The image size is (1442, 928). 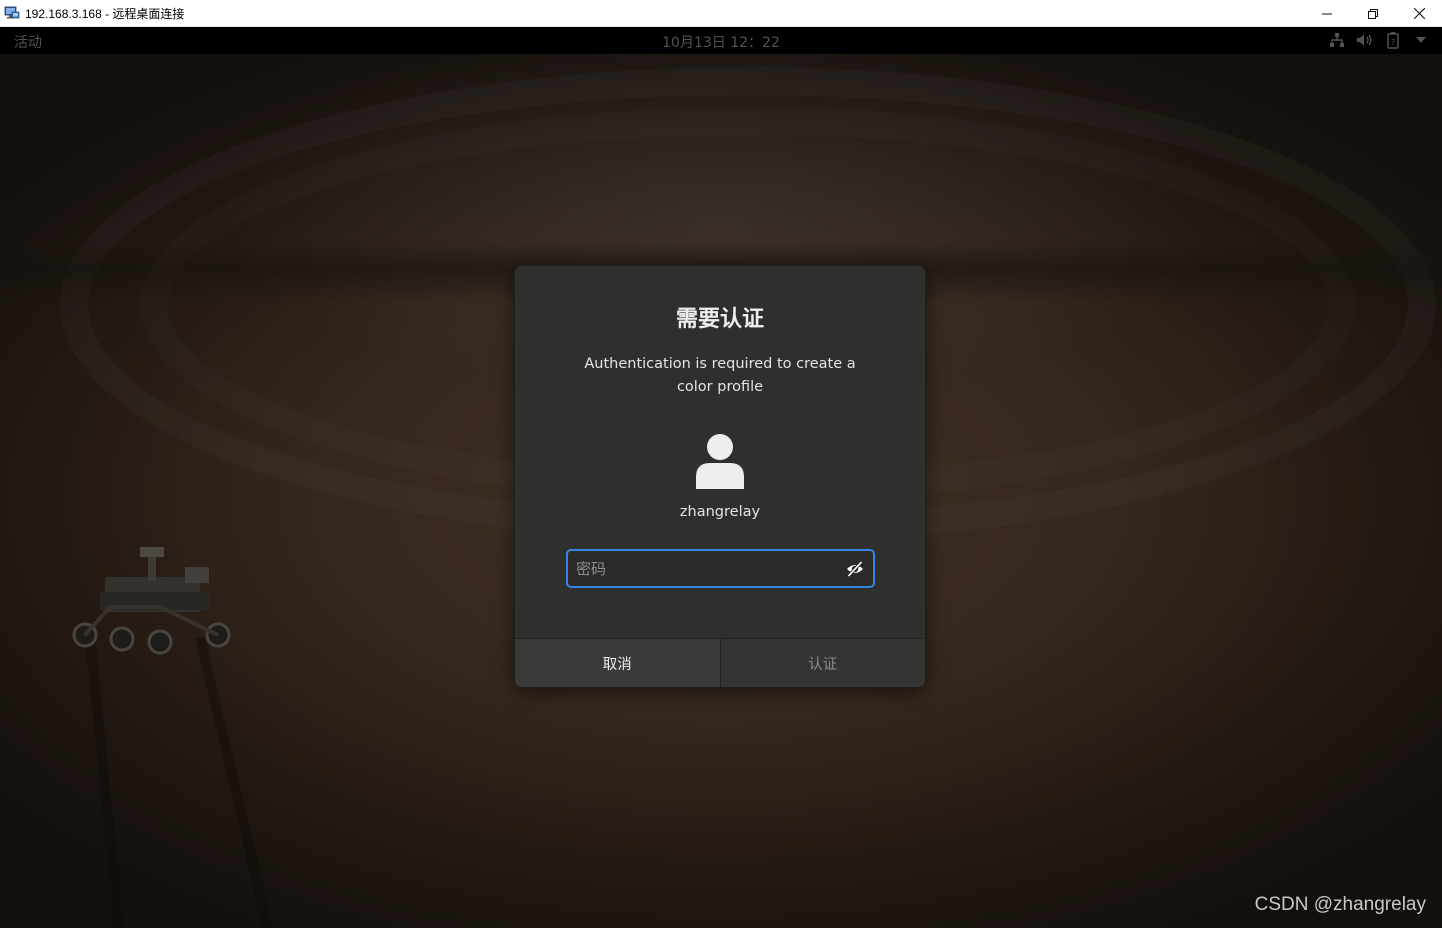 I want to click on battery-icon: ?, so click(x=1393, y=40).